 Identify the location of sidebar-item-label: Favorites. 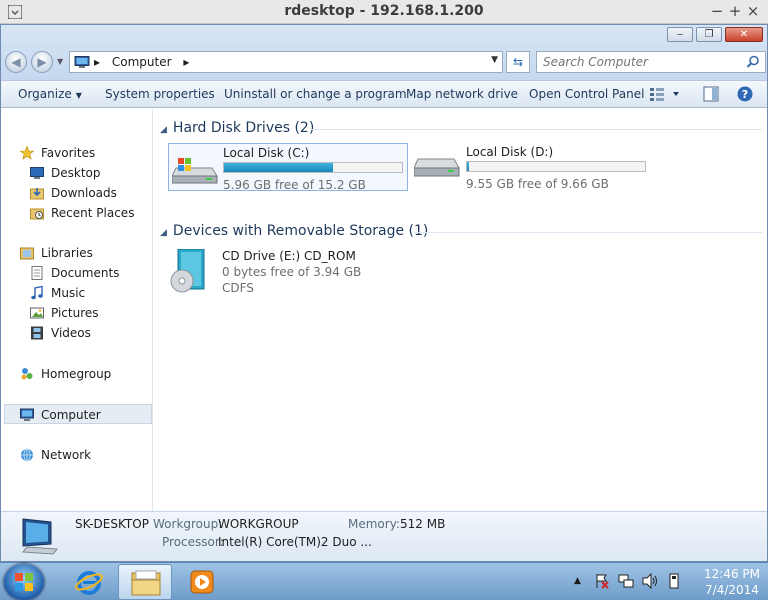
(68, 153).